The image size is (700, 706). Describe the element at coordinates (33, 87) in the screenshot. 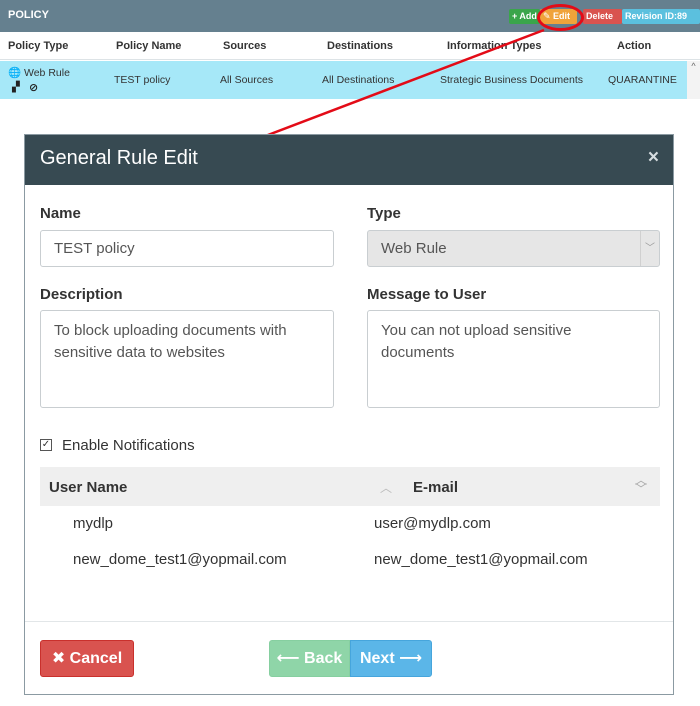

I see `disable-icon: ⊘` at that location.